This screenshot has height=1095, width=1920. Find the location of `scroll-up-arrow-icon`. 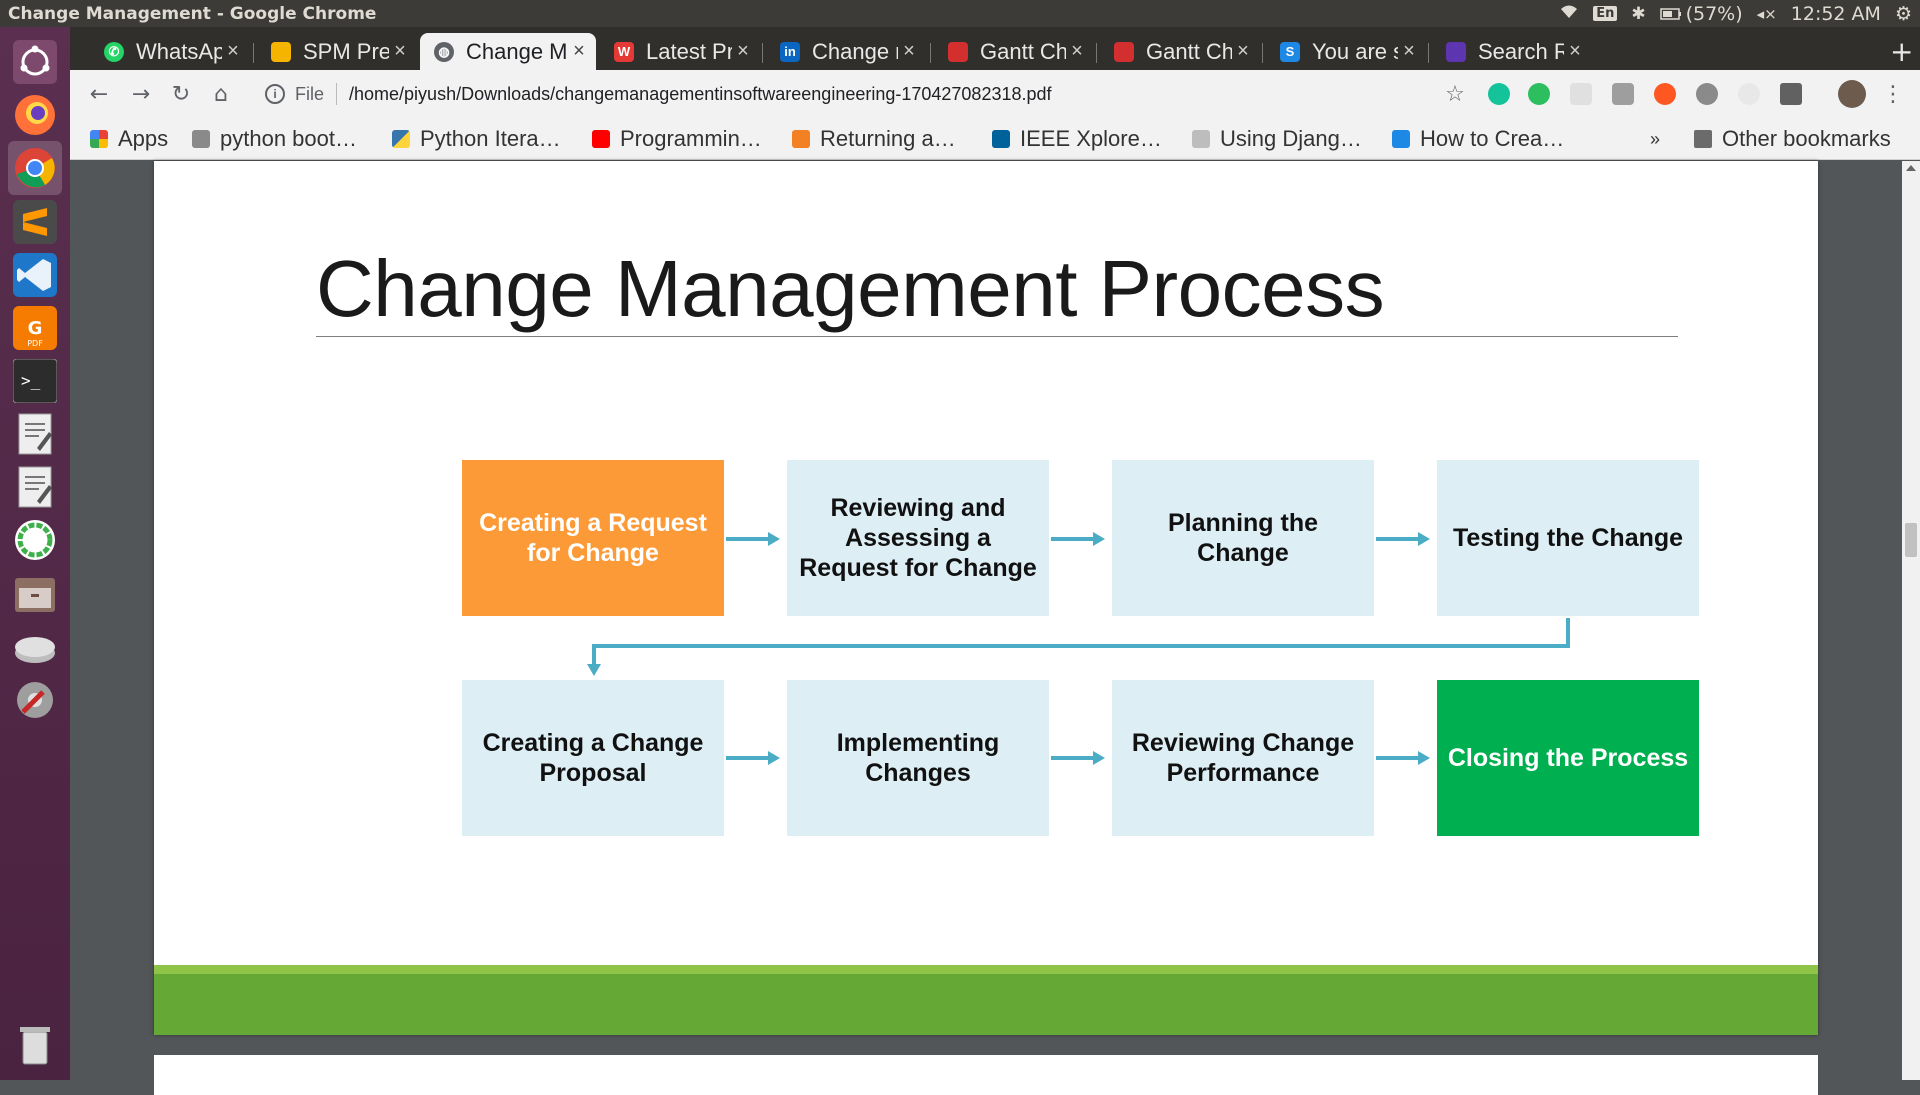

scroll-up-arrow-icon is located at coordinates (1911, 168).